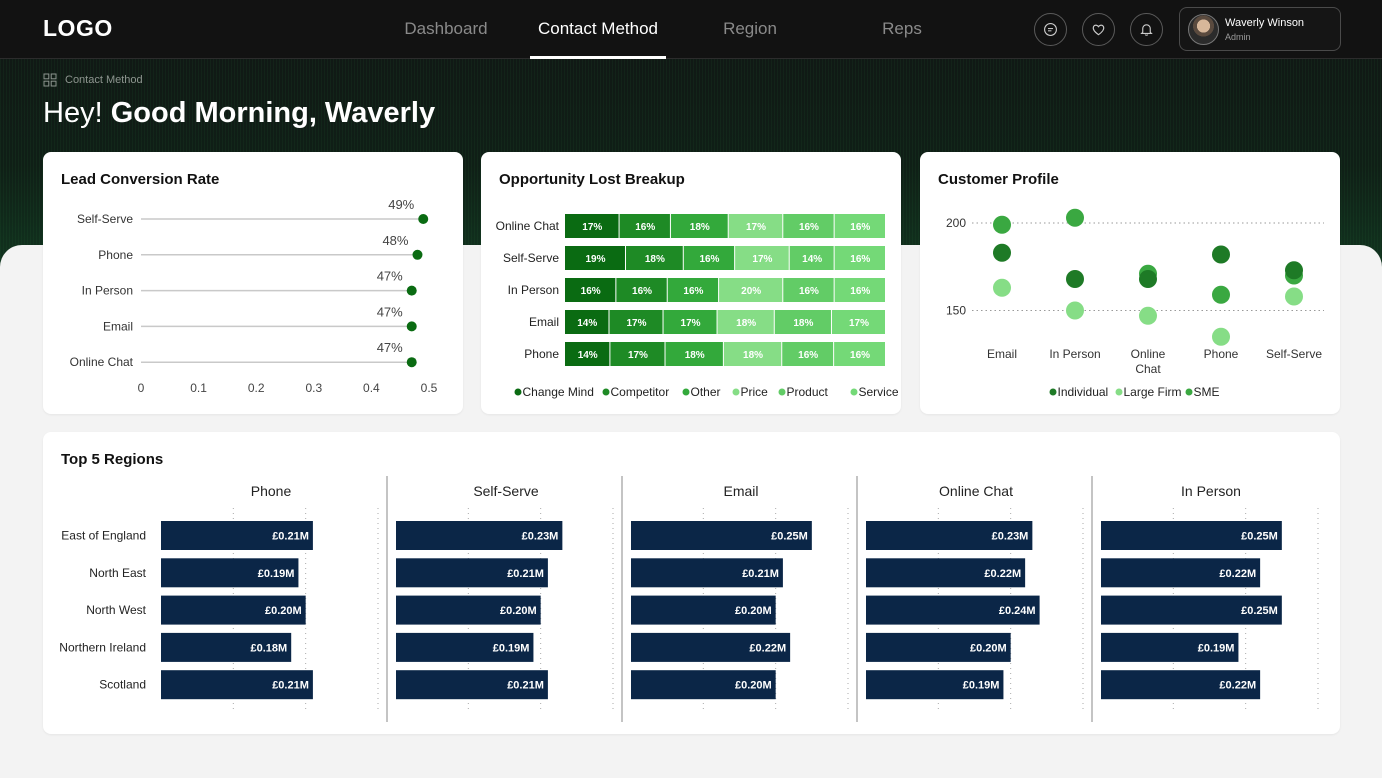  Describe the element at coordinates (117, 573) in the screenshot. I see `category-label: North East` at that location.